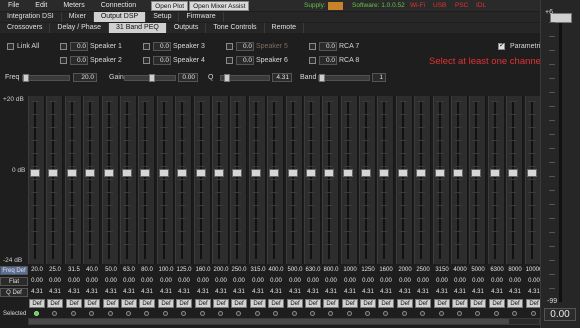 Image resolution: width=580 pixels, height=328 pixels. What do you see at coordinates (26, 78) in the screenshot?
I see `freq-slider-thumb` at bounding box center [26, 78].